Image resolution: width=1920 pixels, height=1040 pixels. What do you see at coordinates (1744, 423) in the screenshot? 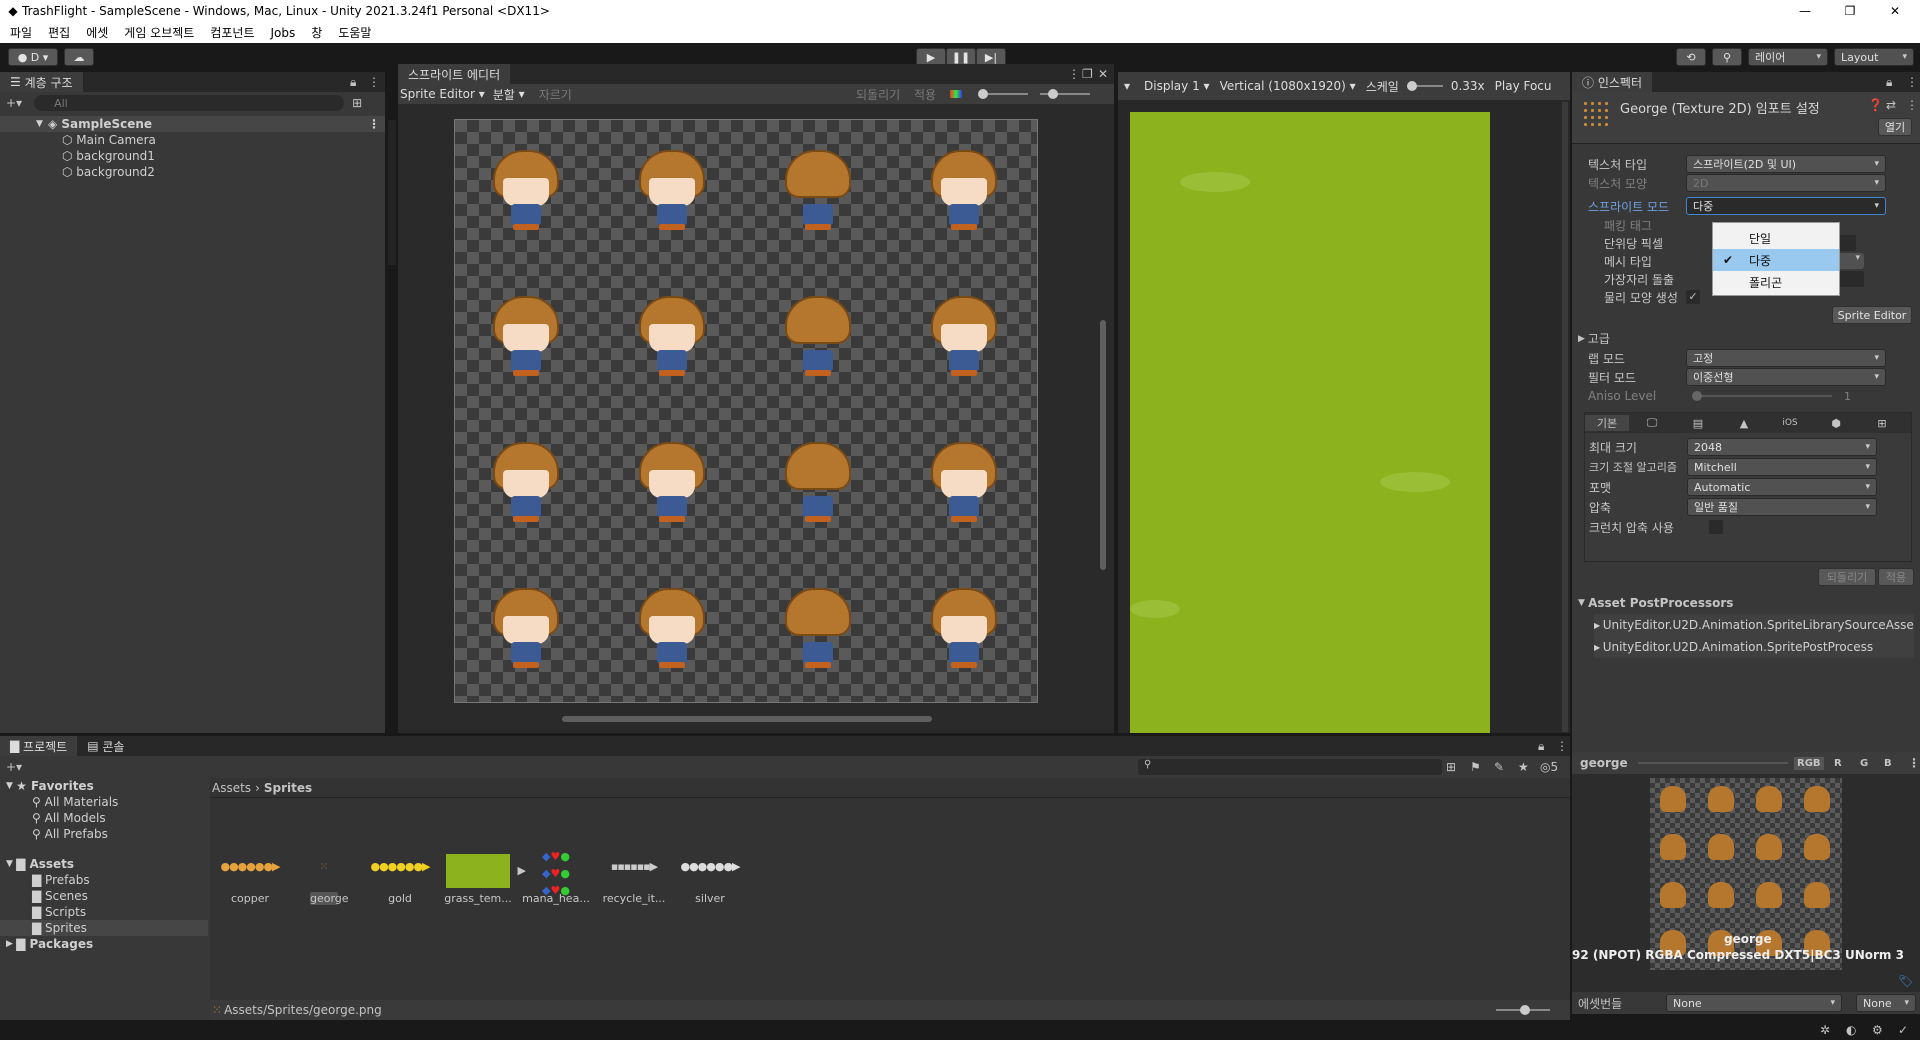
I see `android-icon: ▲` at bounding box center [1744, 423].